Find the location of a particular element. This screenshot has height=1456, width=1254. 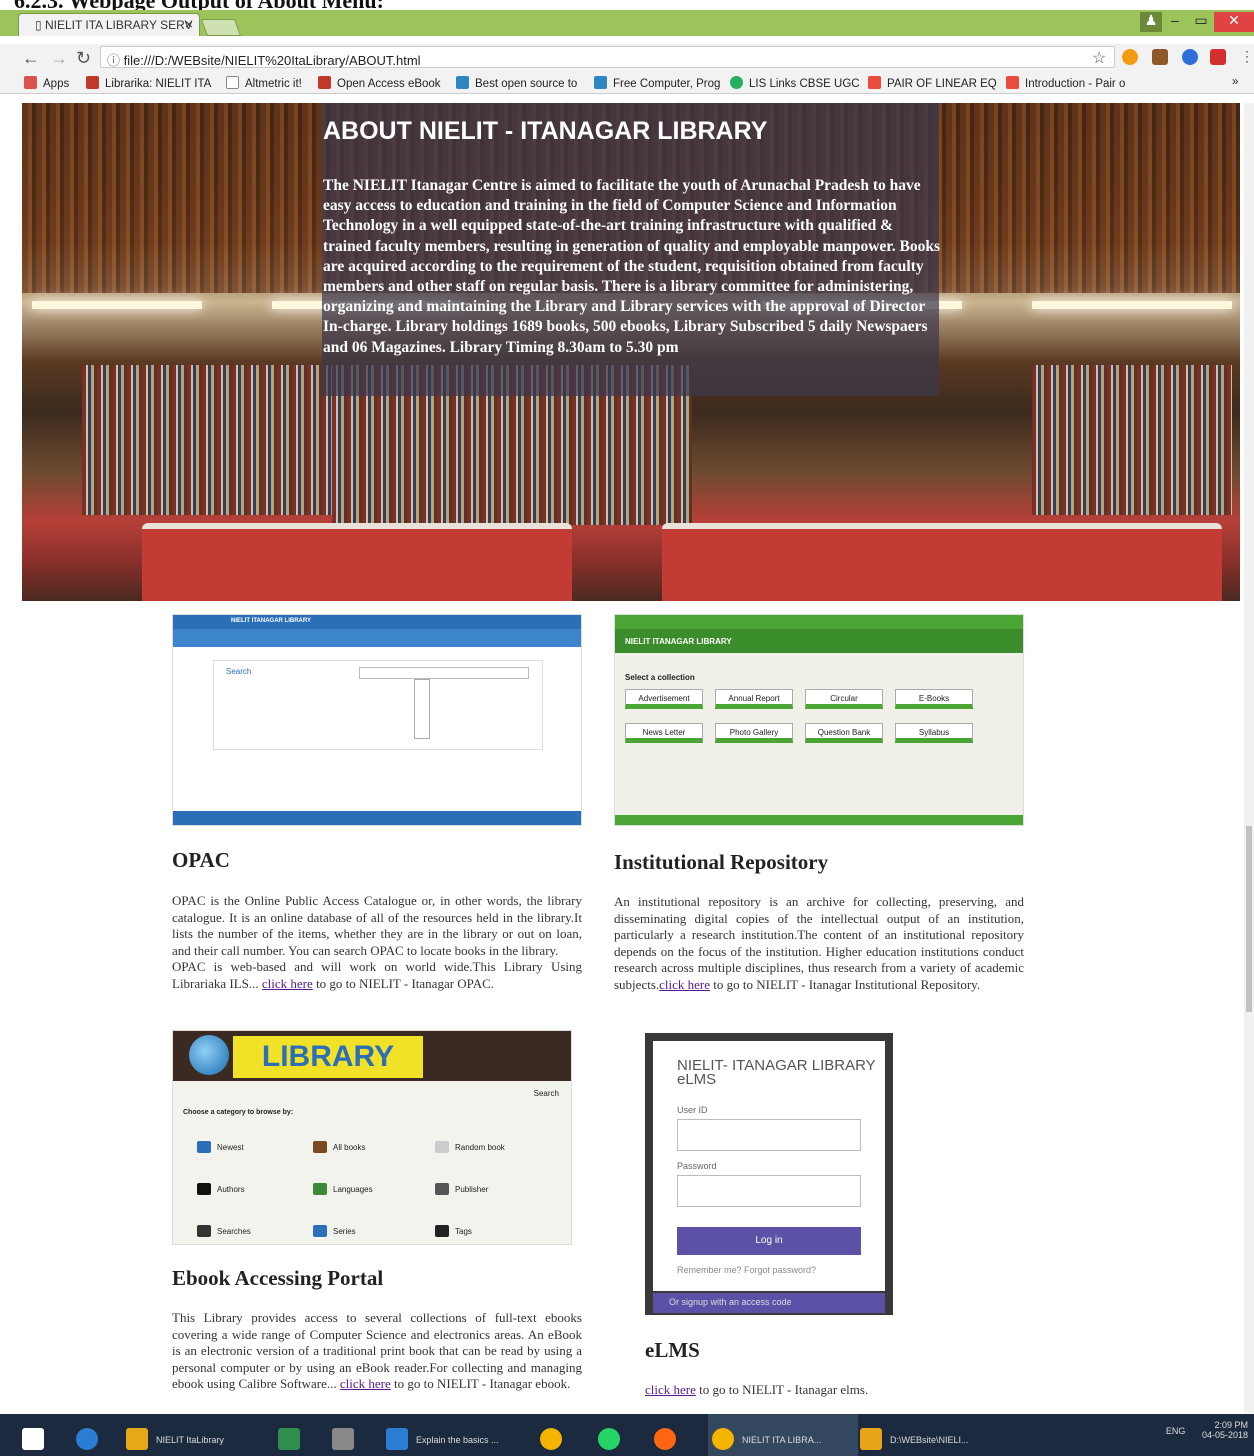

ebook-title: Ebook Accessing Portal is located at coordinates (278, 1278).